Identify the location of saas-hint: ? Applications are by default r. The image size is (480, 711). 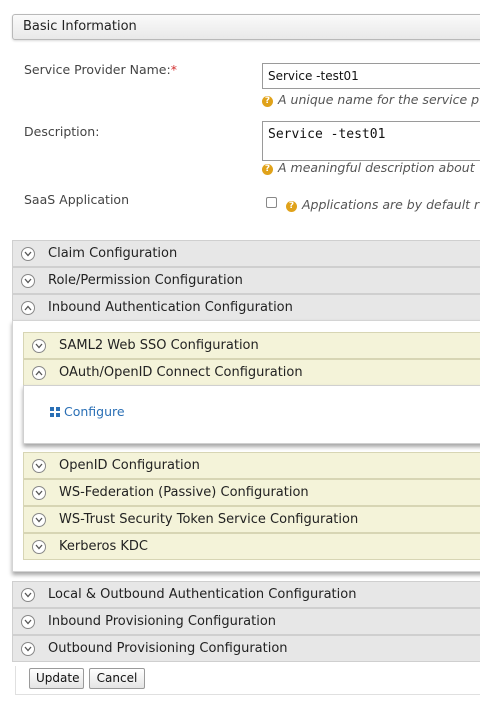
(382, 204).